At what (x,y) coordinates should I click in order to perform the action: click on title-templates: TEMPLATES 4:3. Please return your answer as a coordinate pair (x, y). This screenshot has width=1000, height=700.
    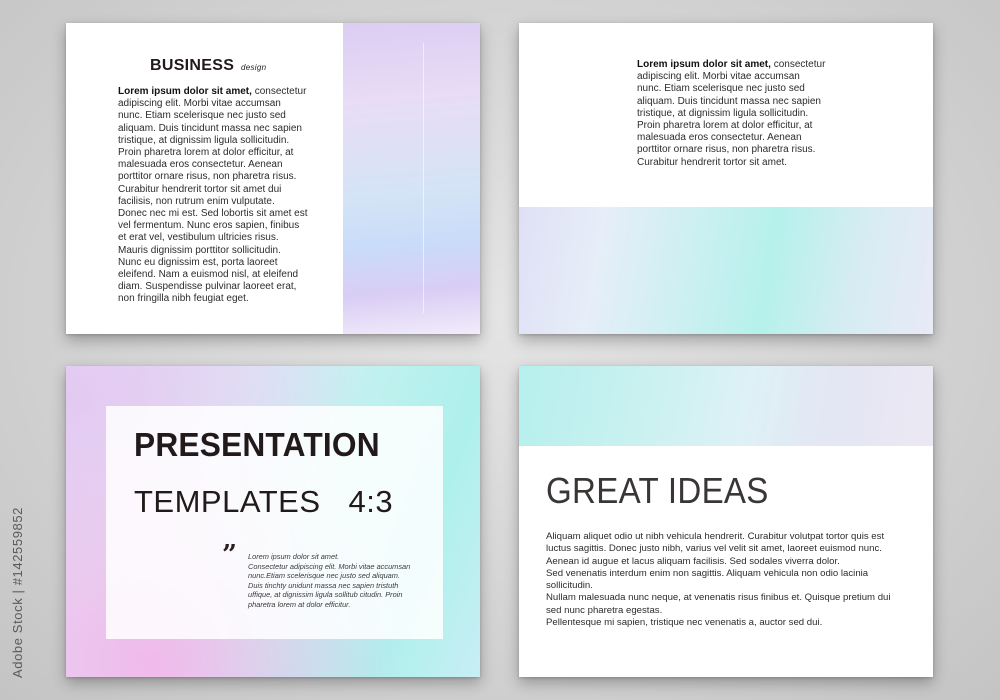
    Looking at the image, I should click on (263, 502).